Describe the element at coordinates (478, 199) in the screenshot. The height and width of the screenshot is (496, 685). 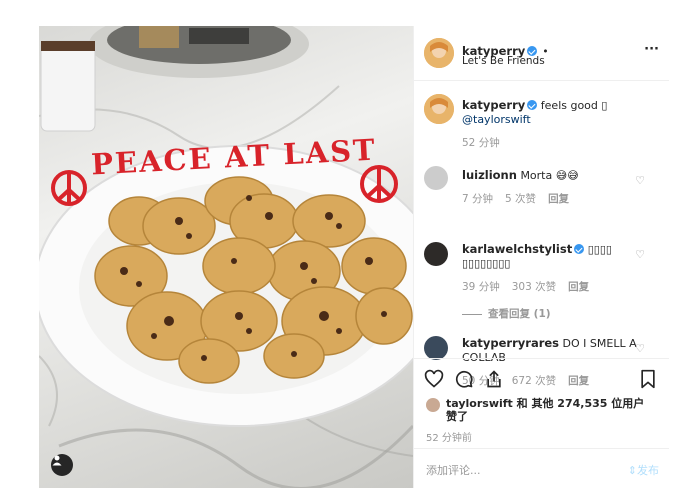
I see `comment-time: 7 分钟` at that location.